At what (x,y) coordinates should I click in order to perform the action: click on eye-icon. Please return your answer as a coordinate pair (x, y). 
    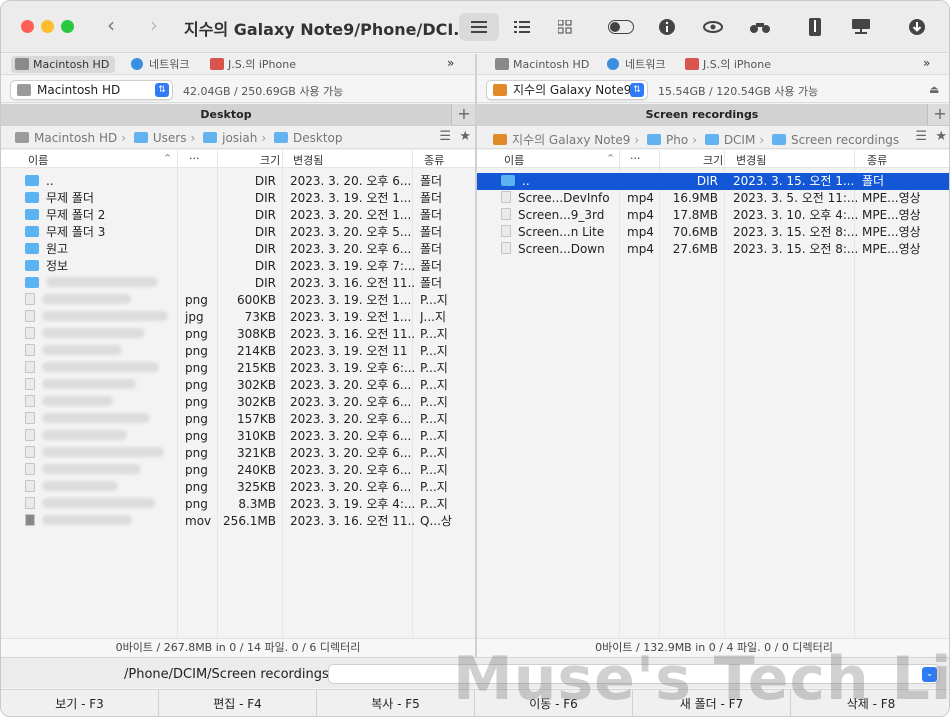
    Looking at the image, I should click on (713, 27).